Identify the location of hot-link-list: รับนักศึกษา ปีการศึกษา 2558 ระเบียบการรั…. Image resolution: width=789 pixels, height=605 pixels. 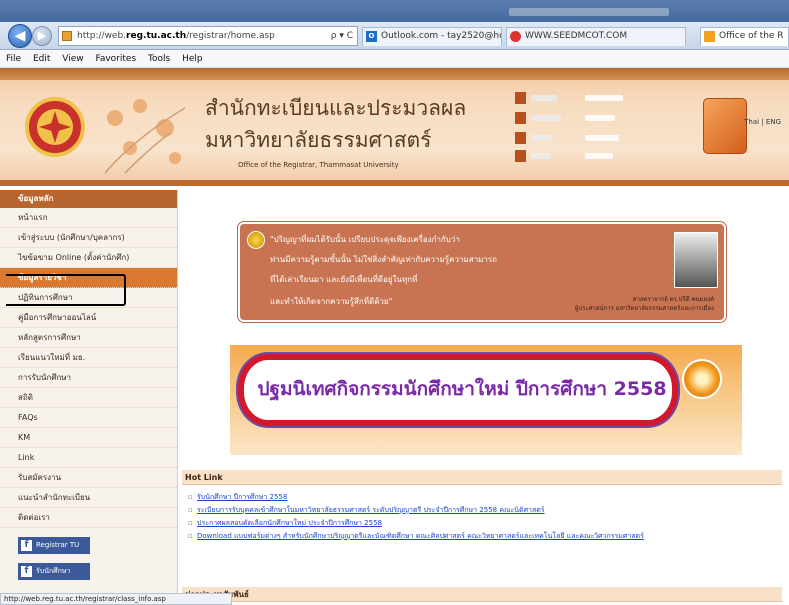
(478, 518).